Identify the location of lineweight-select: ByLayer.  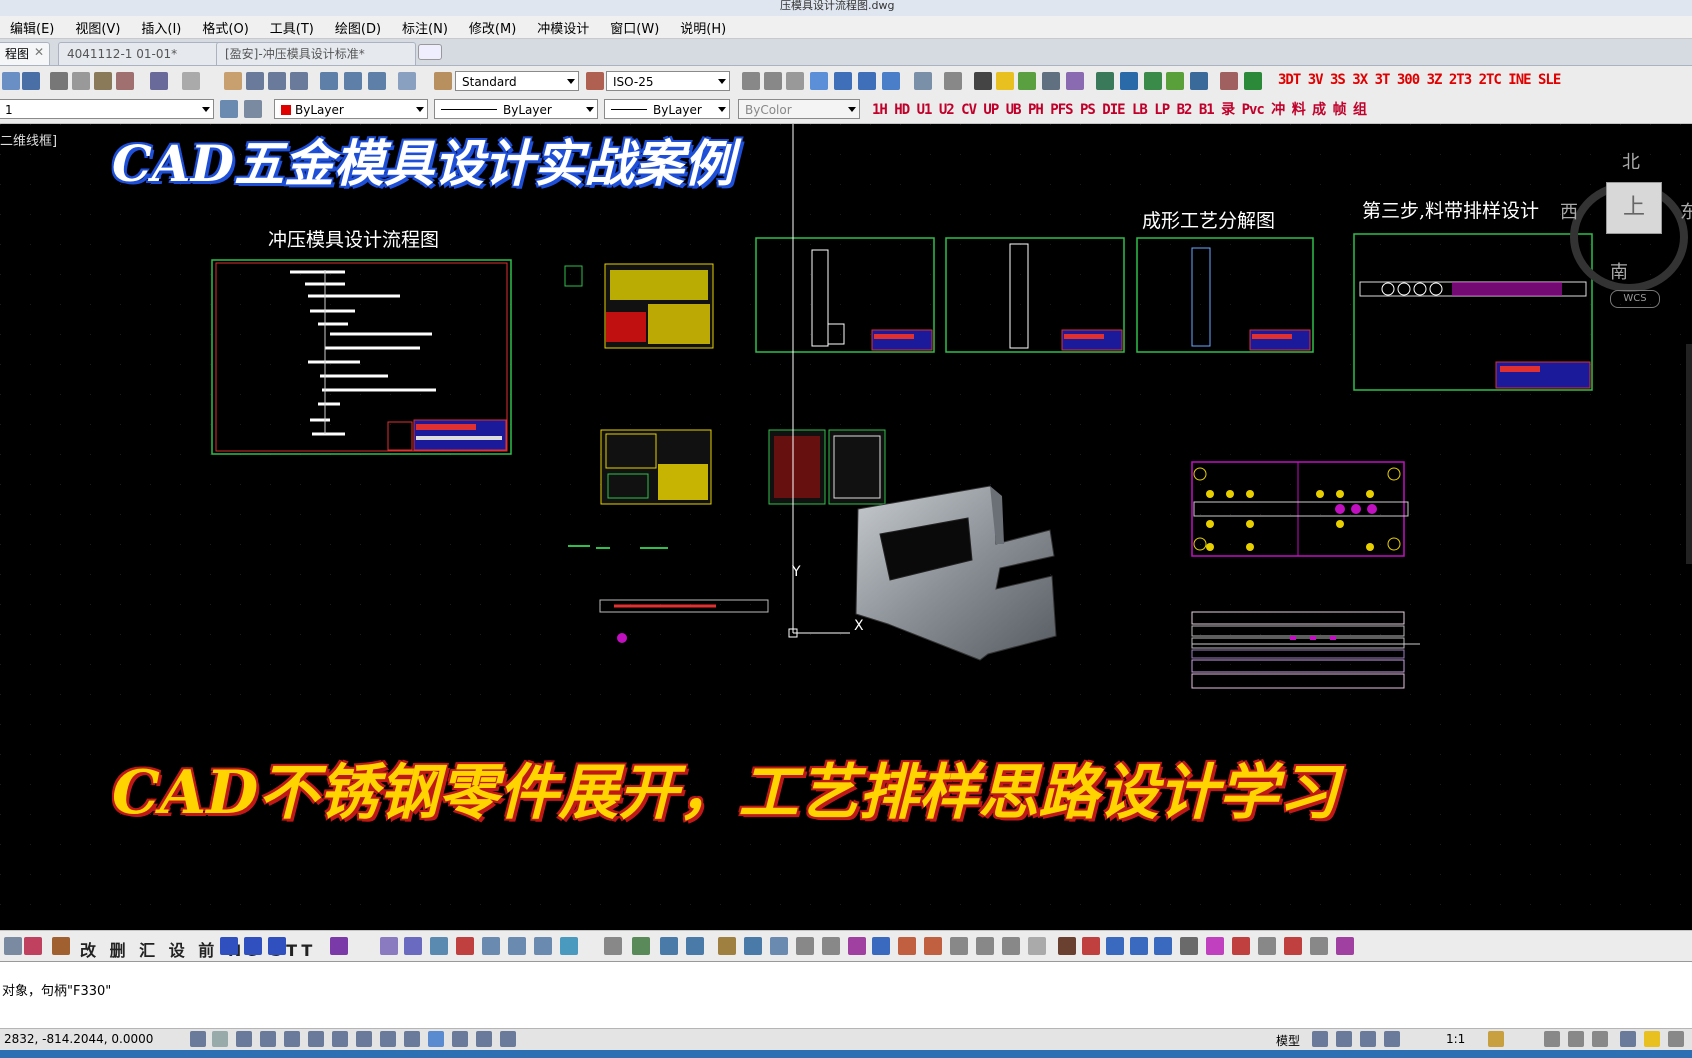
(667, 109).